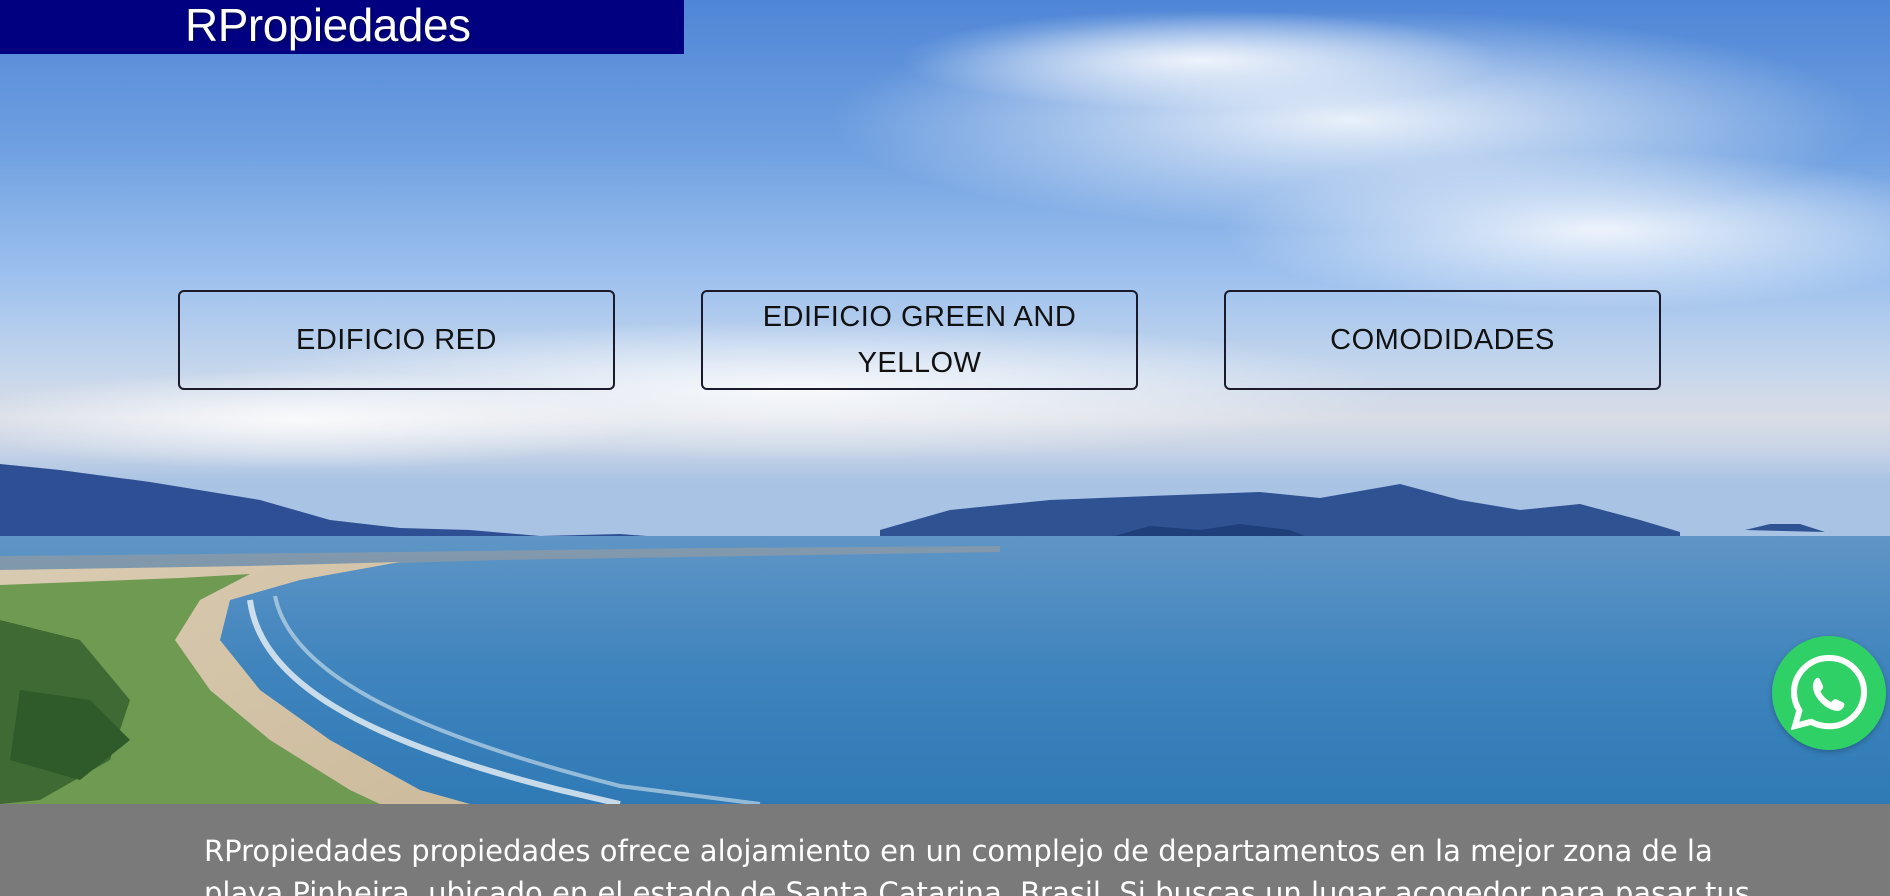 Image resolution: width=1890 pixels, height=896 pixels. What do you see at coordinates (328, 25) in the screenshot?
I see `site-logo: RPropiedades` at bounding box center [328, 25].